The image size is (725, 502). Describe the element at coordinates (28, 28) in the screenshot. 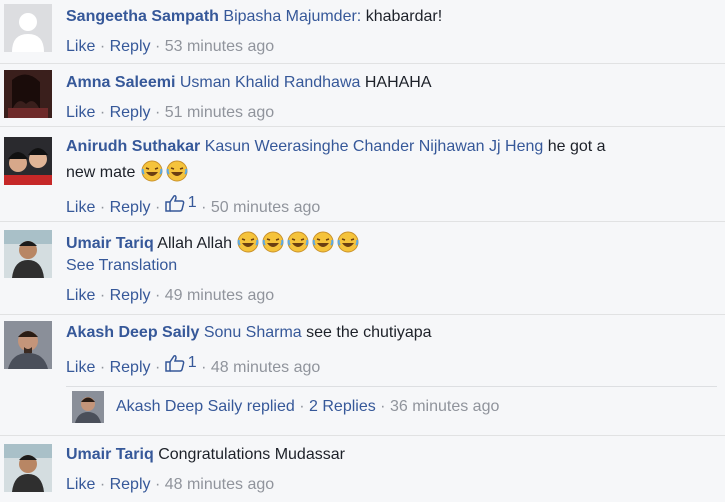

I see `avatar-default` at that location.